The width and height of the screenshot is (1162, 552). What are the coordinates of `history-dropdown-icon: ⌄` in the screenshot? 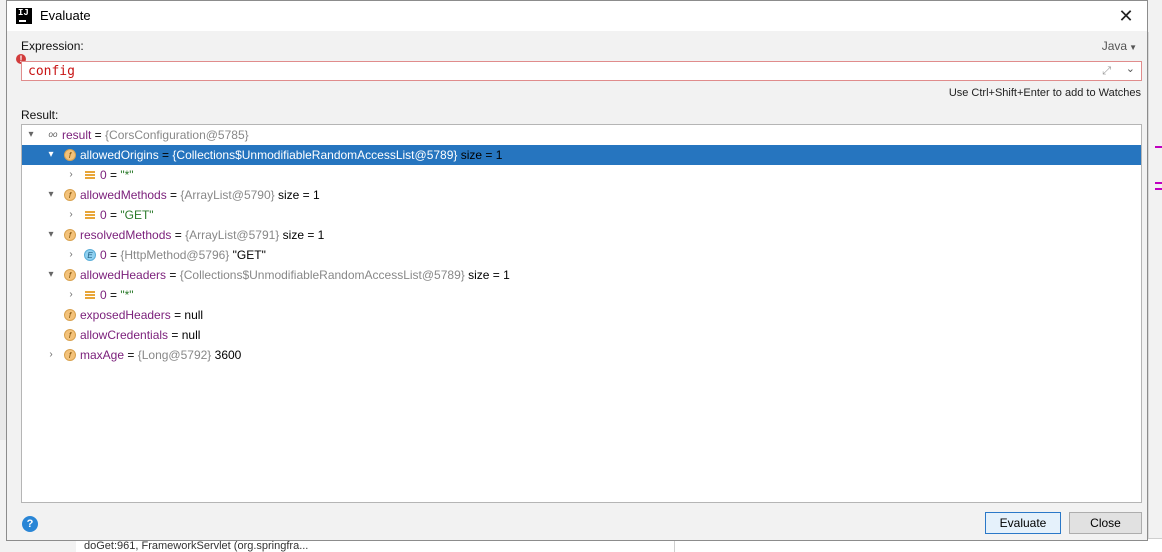 It's located at (1130, 68).